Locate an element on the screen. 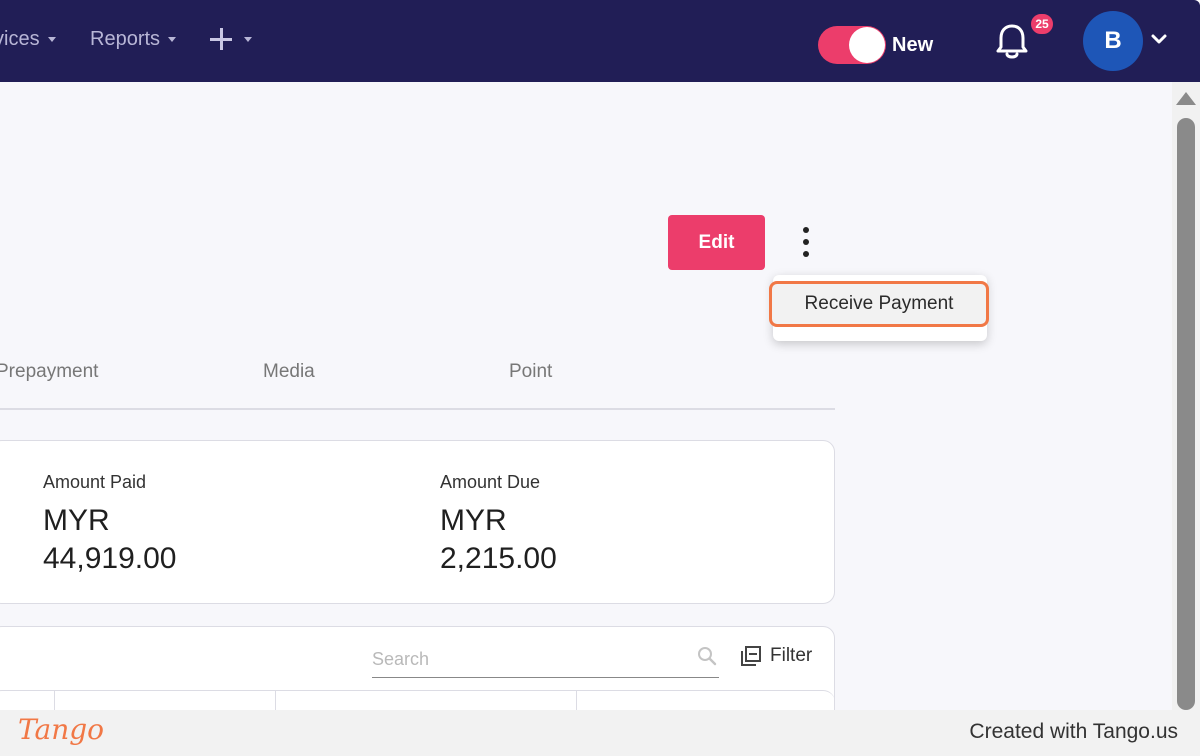 Image resolution: width=1200 pixels, height=756 pixels. footer-credit: Created with Tango.us is located at coordinates (1073, 731).